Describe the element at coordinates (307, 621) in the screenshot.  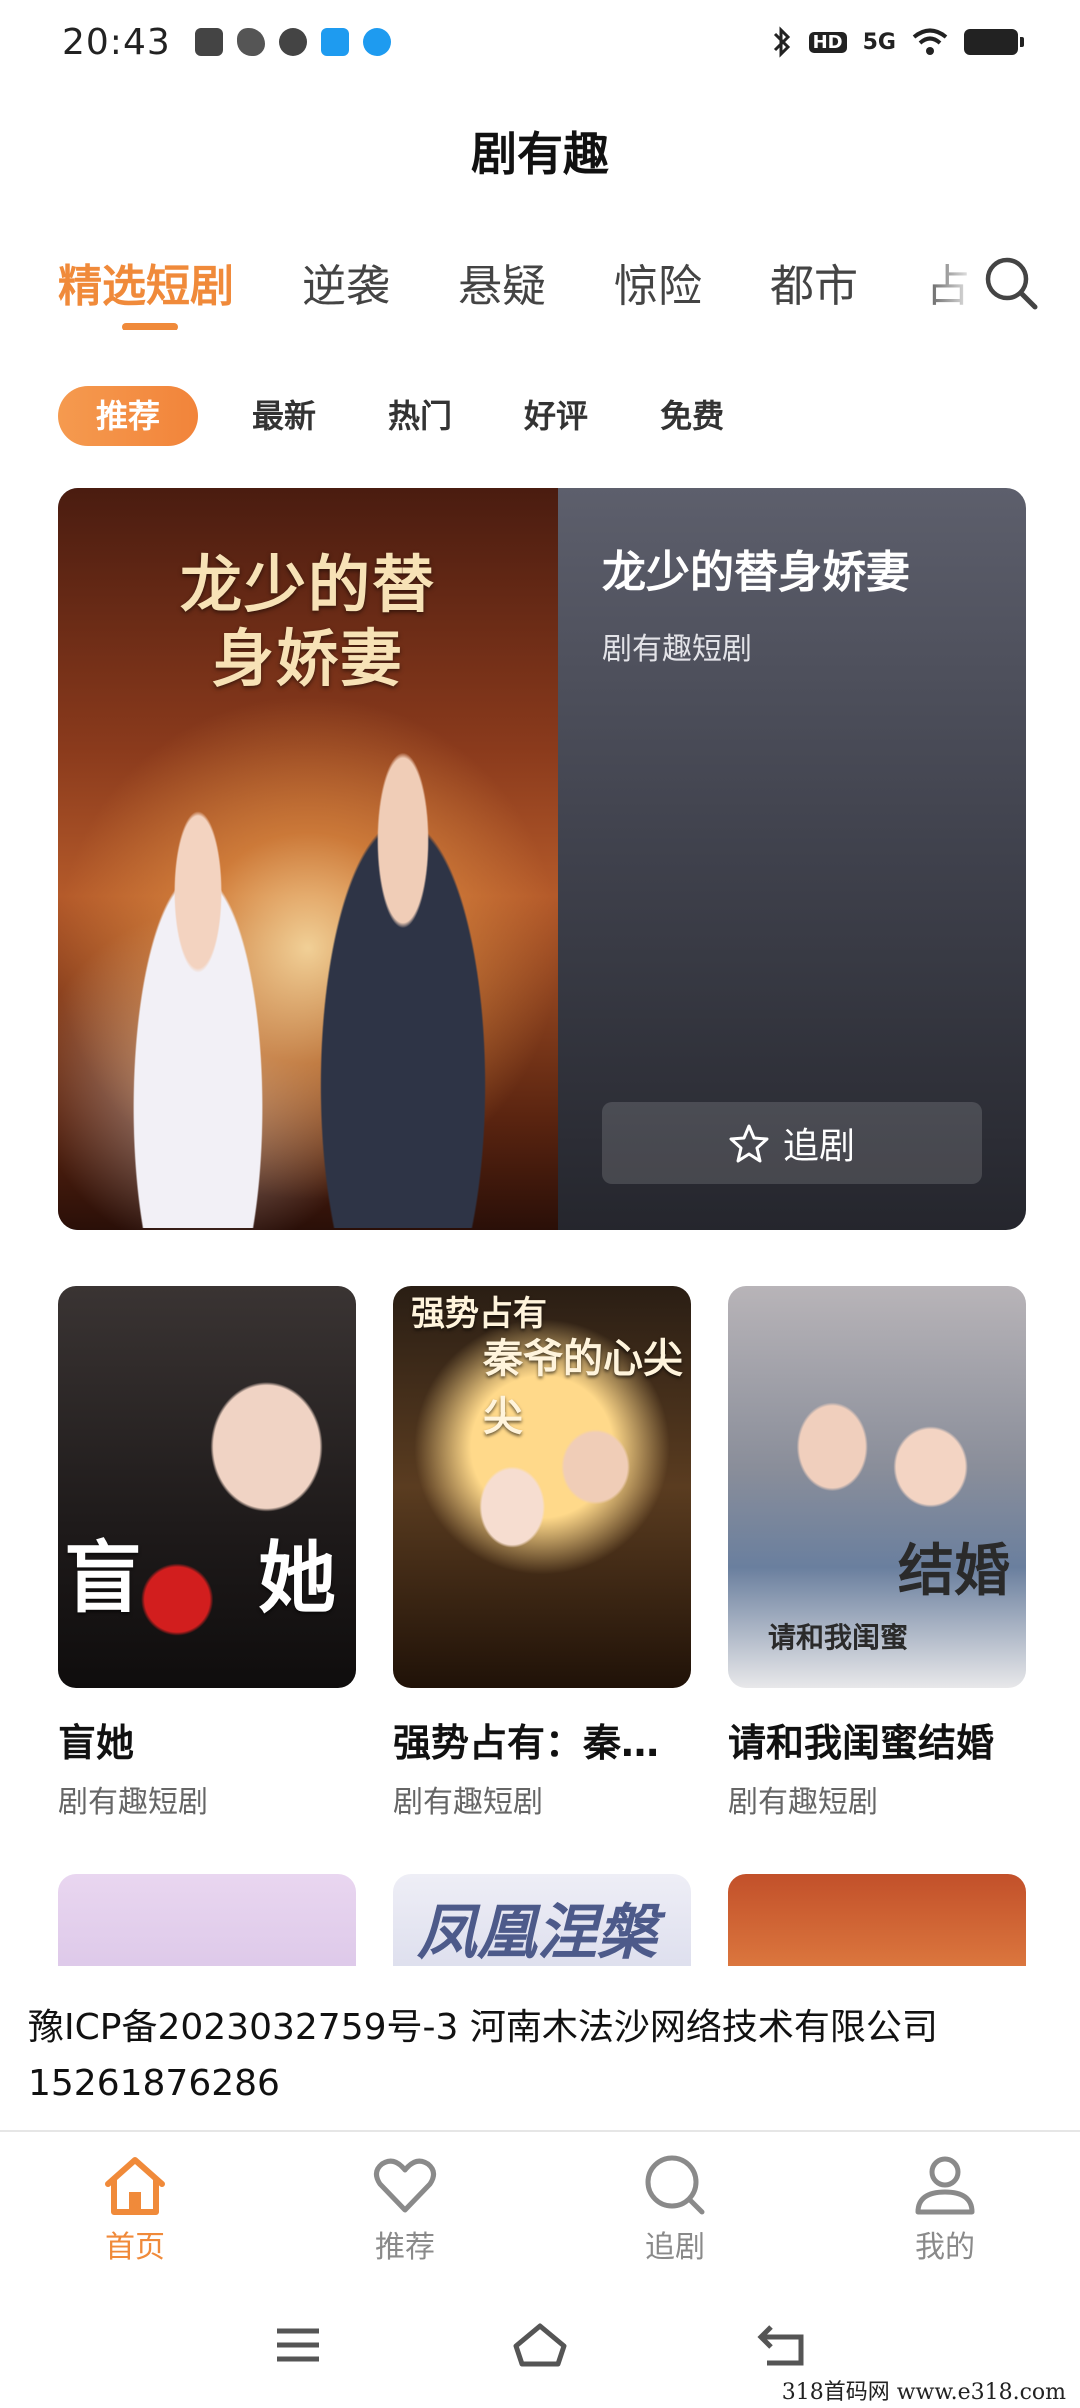
I see `poster-title-art: 龙少的替身娇妻` at that location.